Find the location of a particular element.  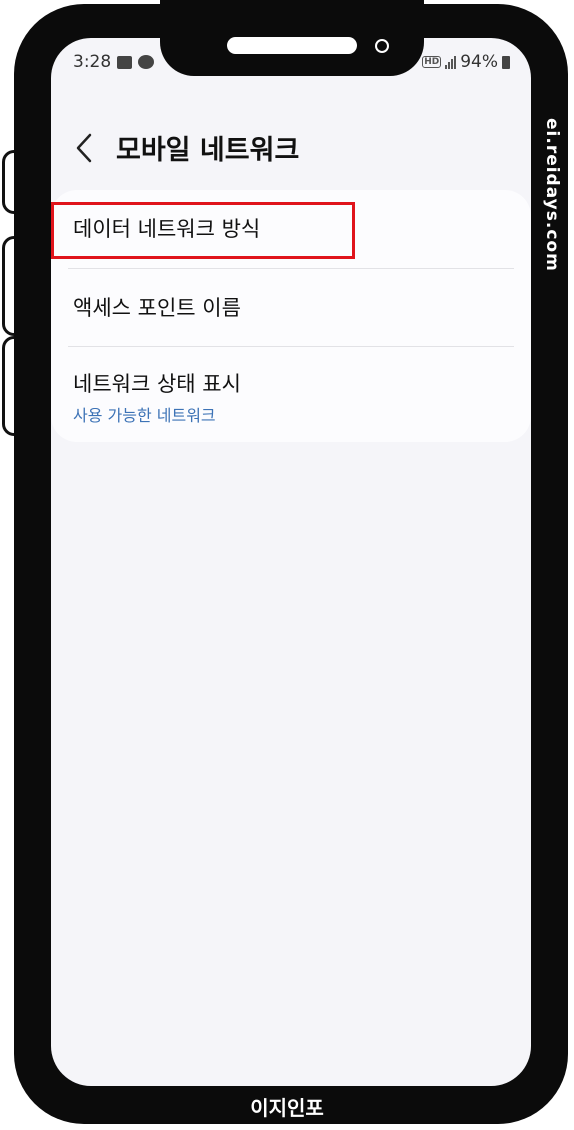

menu-item-label: 액세스 포인트 이름 is located at coordinates (157, 308).